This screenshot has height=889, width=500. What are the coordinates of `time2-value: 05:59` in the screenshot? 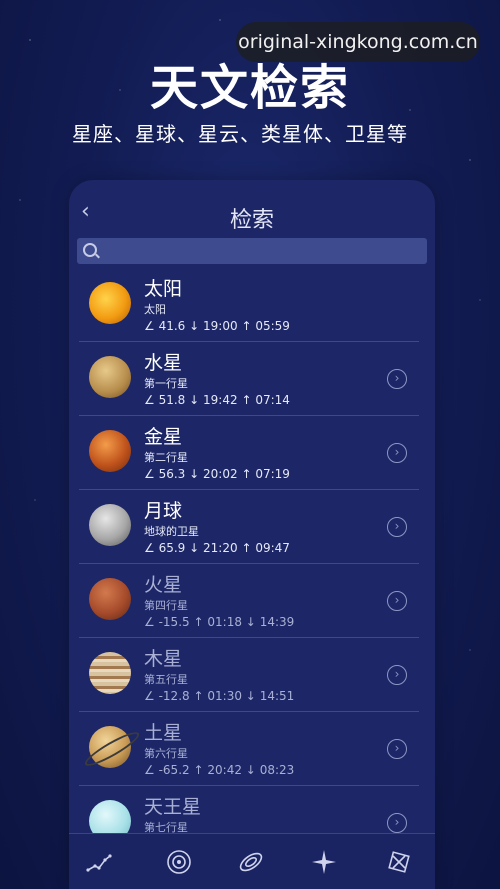 It's located at (272, 326).